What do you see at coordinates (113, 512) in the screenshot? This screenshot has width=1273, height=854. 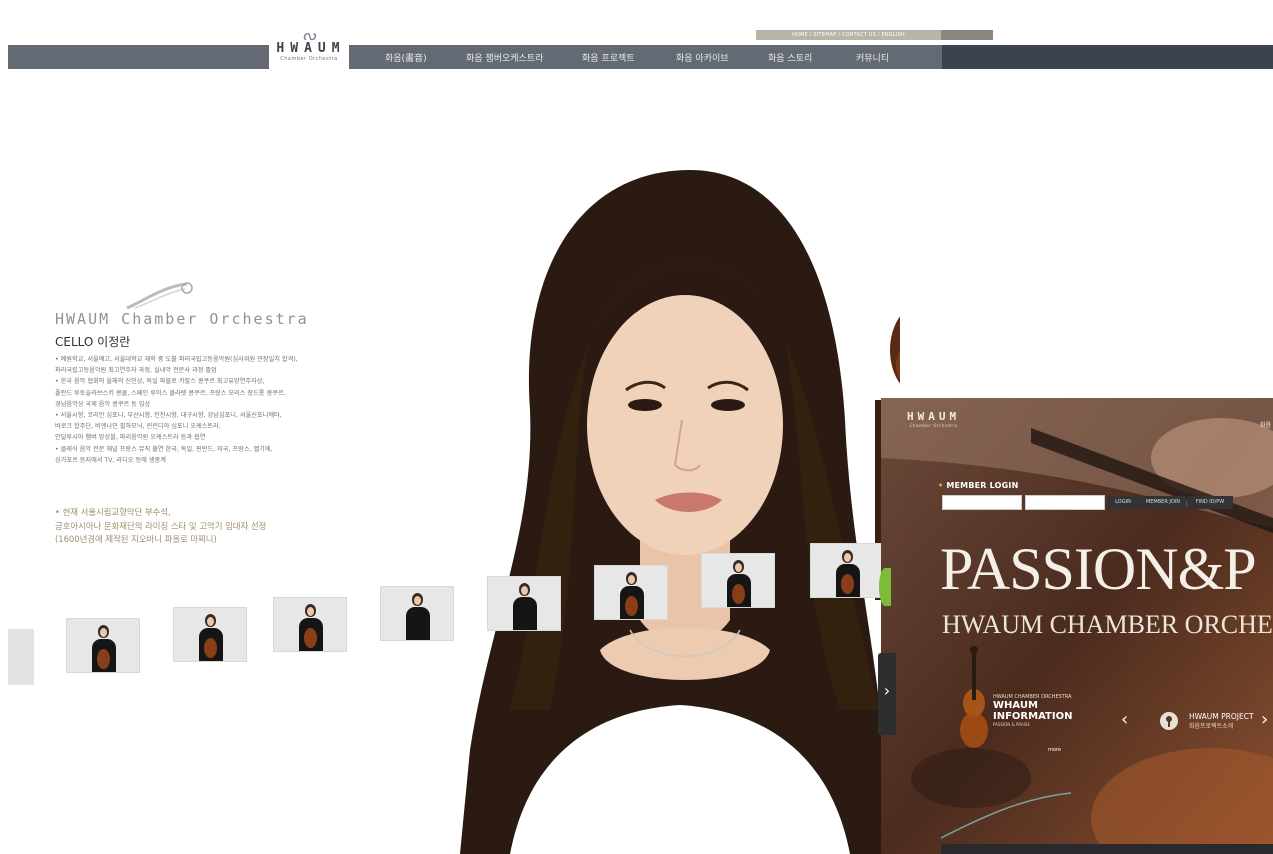 I see `profile-current-line: • 현재 서울시립교향악단 부수석,` at bounding box center [113, 512].